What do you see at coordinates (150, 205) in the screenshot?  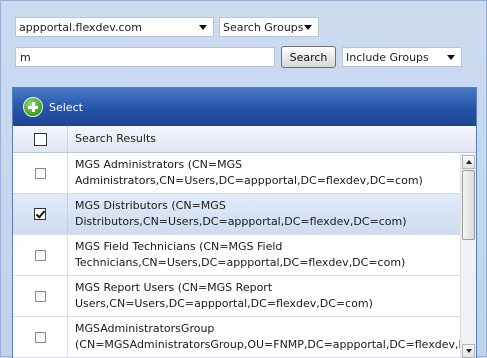 I see `row-line-1: MGS Distributors (CN=MGS` at bounding box center [150, 205].